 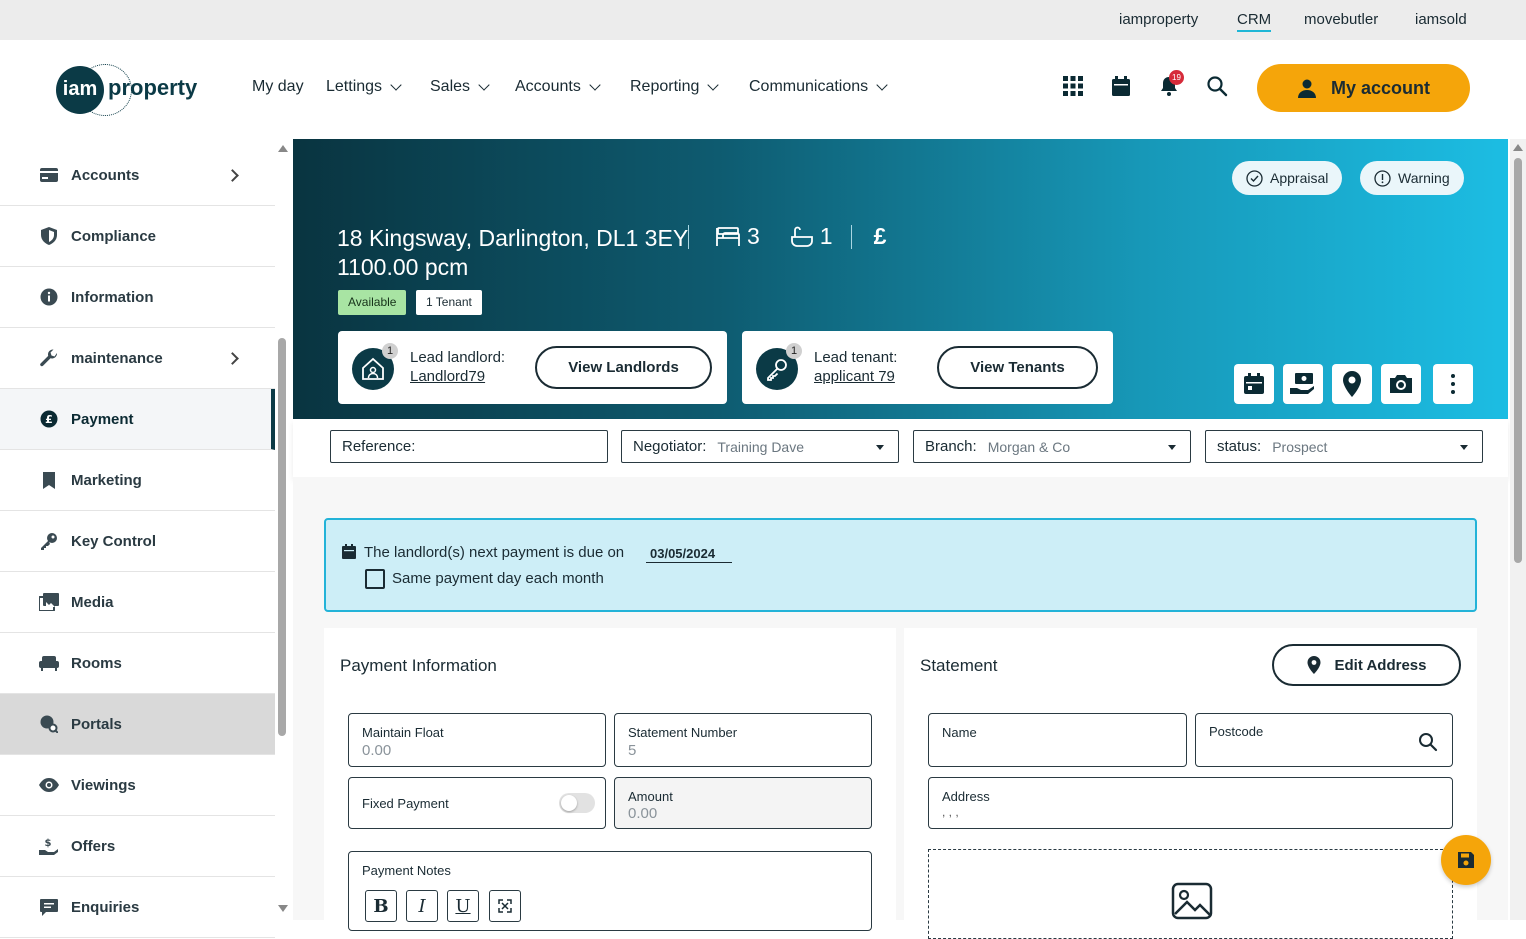 I want to click on fixed-payment-toggle, so click(x=577, y=803).